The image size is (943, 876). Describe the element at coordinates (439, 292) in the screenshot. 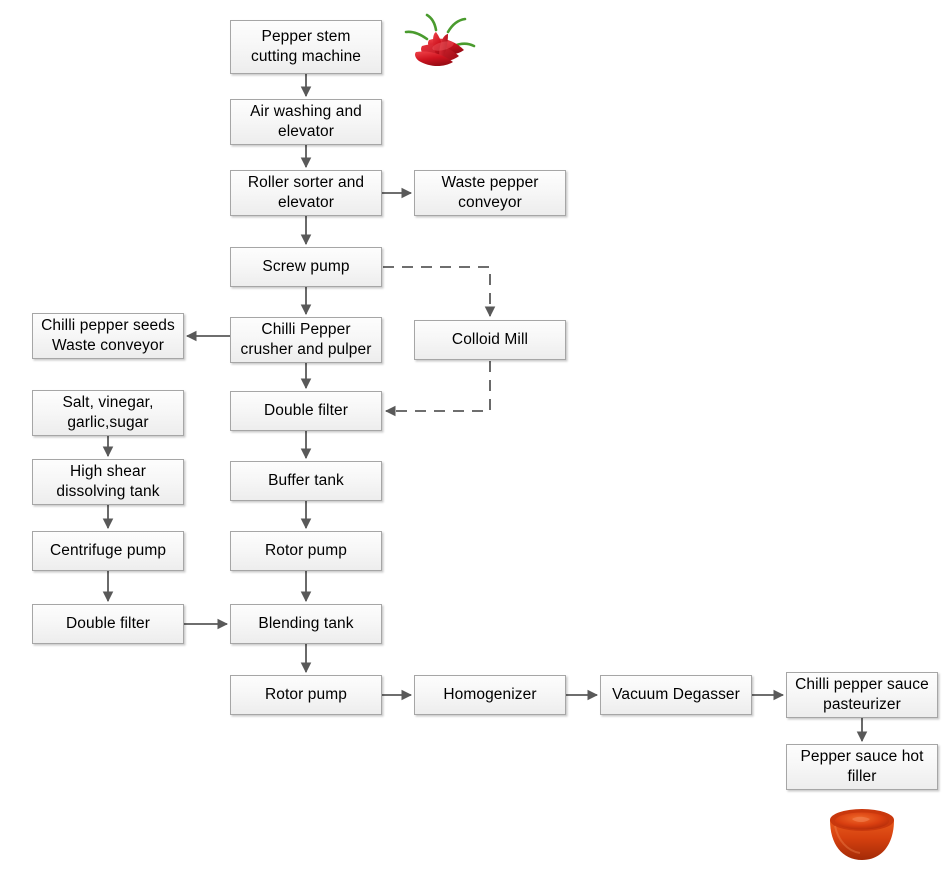

I see `dashed-screwpump-to-colloidmill` at that location.